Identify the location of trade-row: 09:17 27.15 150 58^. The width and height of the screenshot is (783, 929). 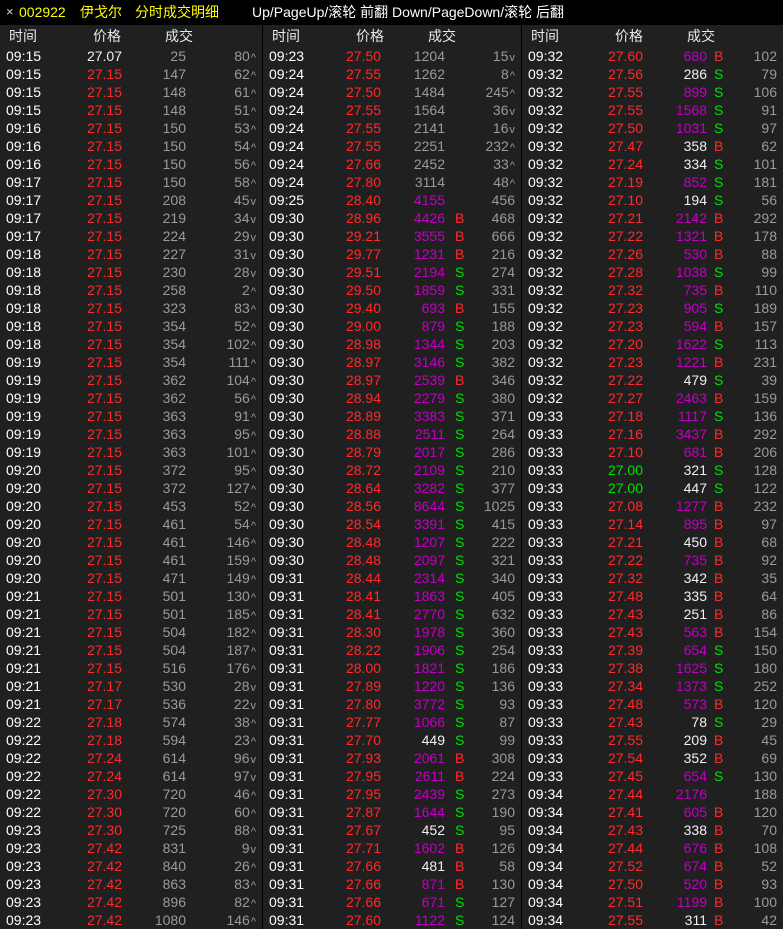
(131, 182).